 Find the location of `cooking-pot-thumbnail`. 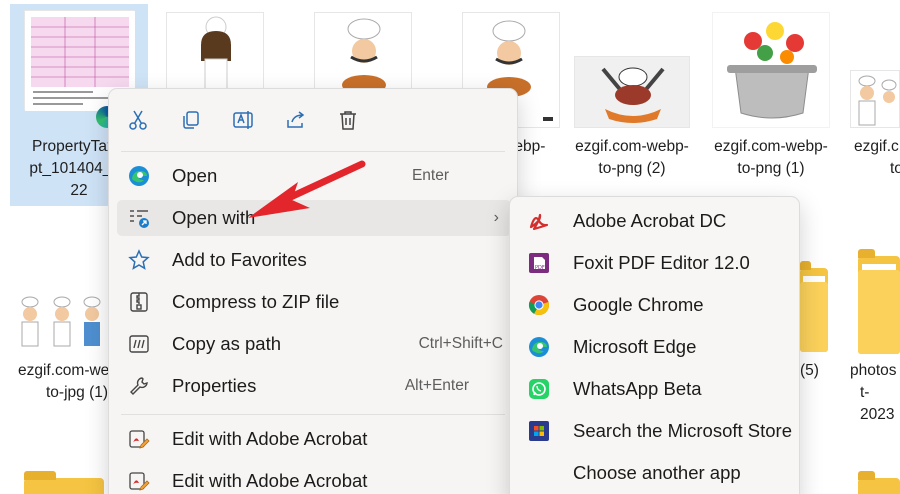

cooking-pot-thumbnail is located at coordinates (771, 70).